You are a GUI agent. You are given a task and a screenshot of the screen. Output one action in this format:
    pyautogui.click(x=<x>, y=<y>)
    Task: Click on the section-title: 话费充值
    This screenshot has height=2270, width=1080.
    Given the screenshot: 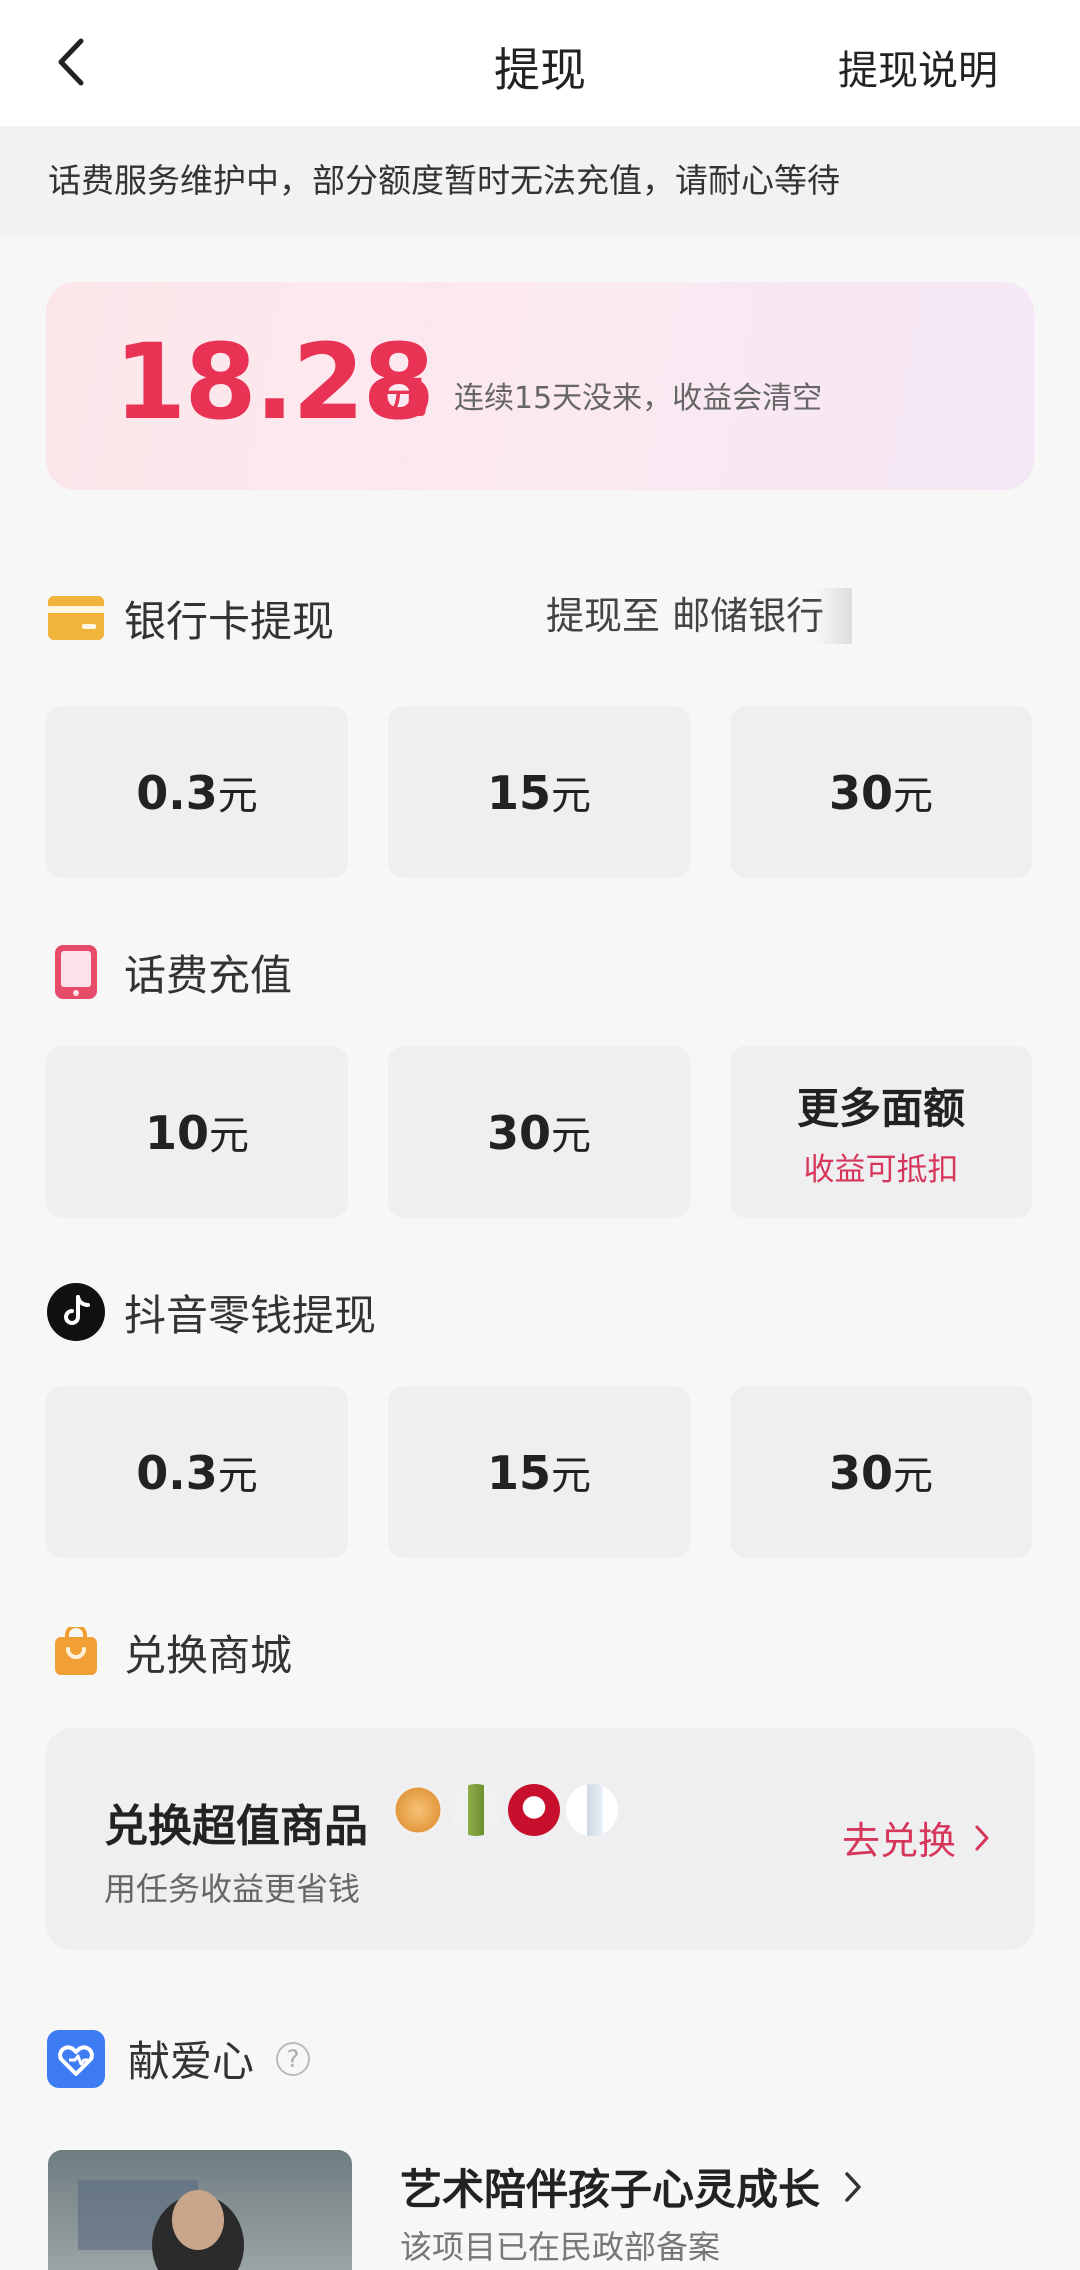 What is the action you would take?
    pyautogui.click(x=208, y=975)
    